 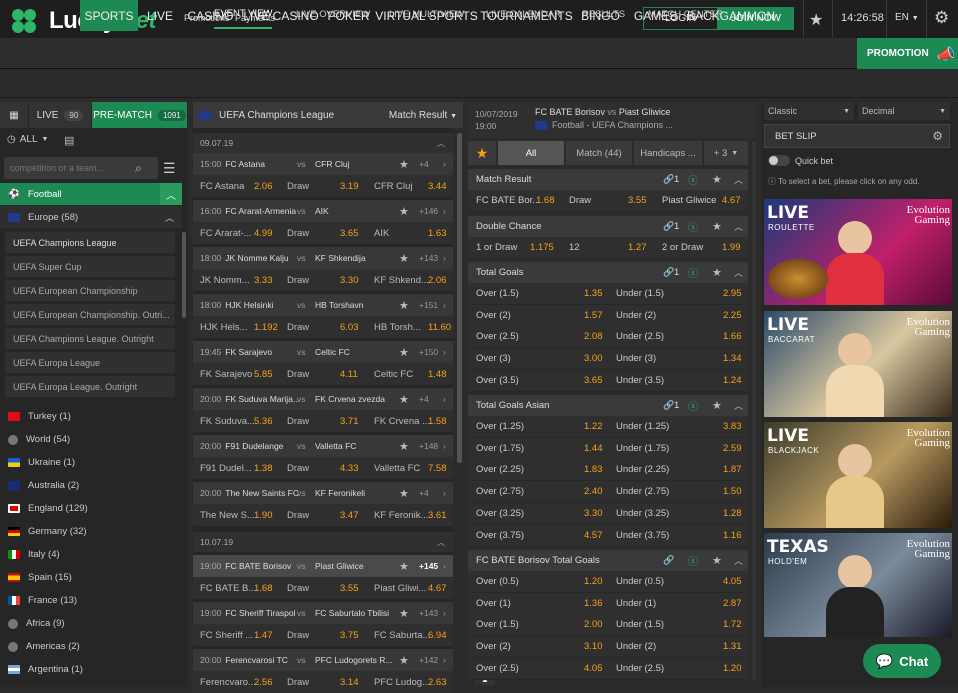 What do you see at coordinates (169, 168) in the screenshot?
I see `menu-icon: ☰` at bounding box center [169, 168].